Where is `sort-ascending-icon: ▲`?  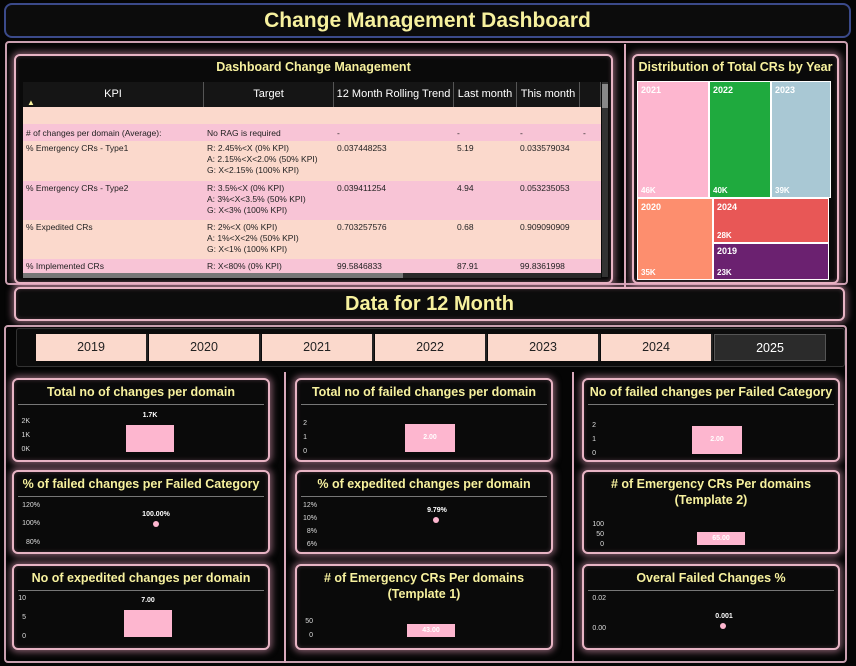
sort-ascending-icon: ▲ is located at coordinates (31, 102).